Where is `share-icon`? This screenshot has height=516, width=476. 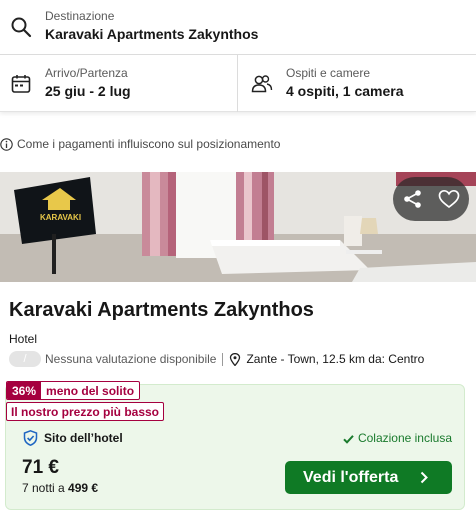
share-icon is located at coordinates (412, 199).